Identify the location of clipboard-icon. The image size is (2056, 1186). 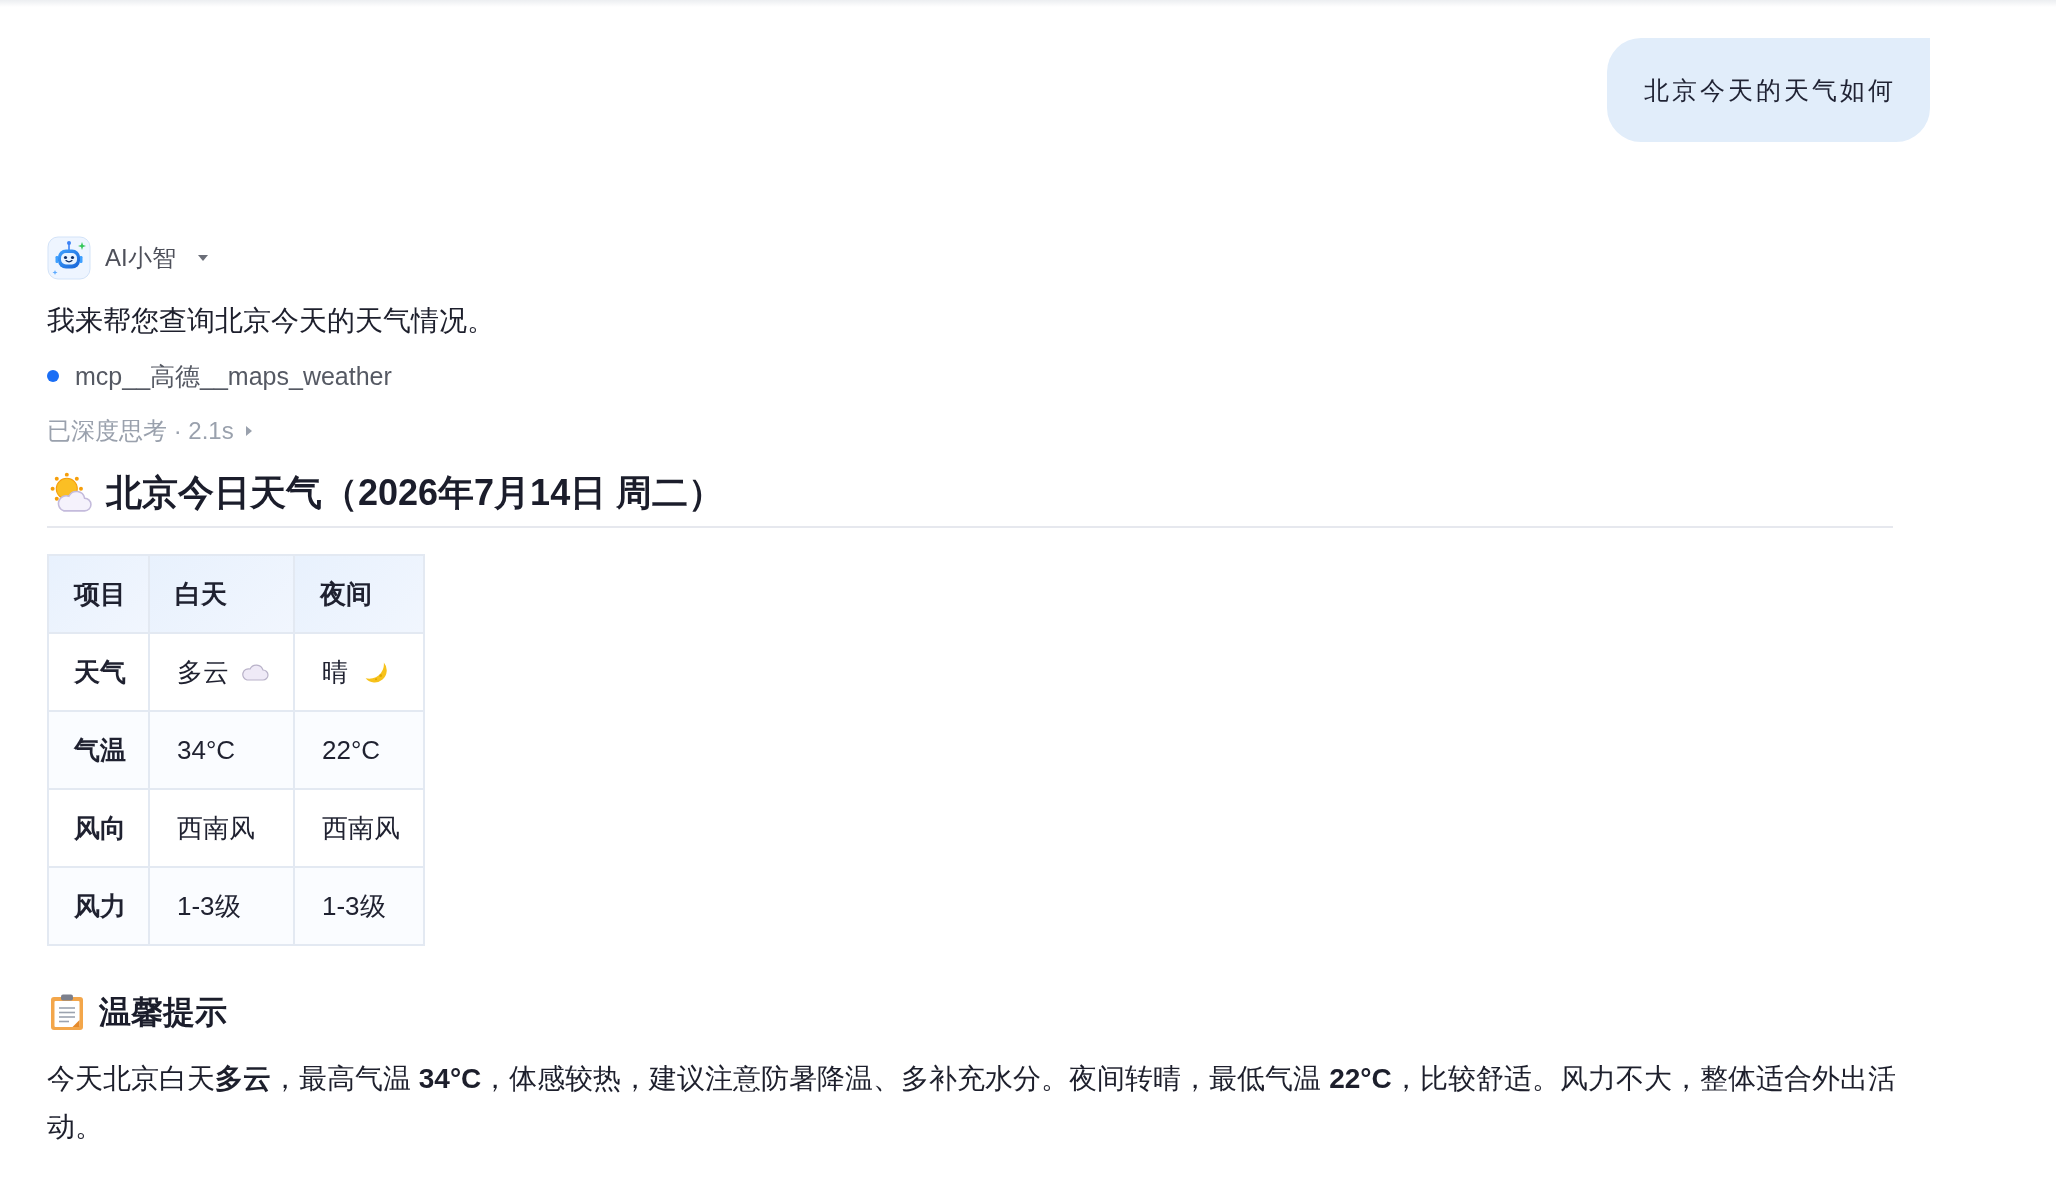
(67, 1012).